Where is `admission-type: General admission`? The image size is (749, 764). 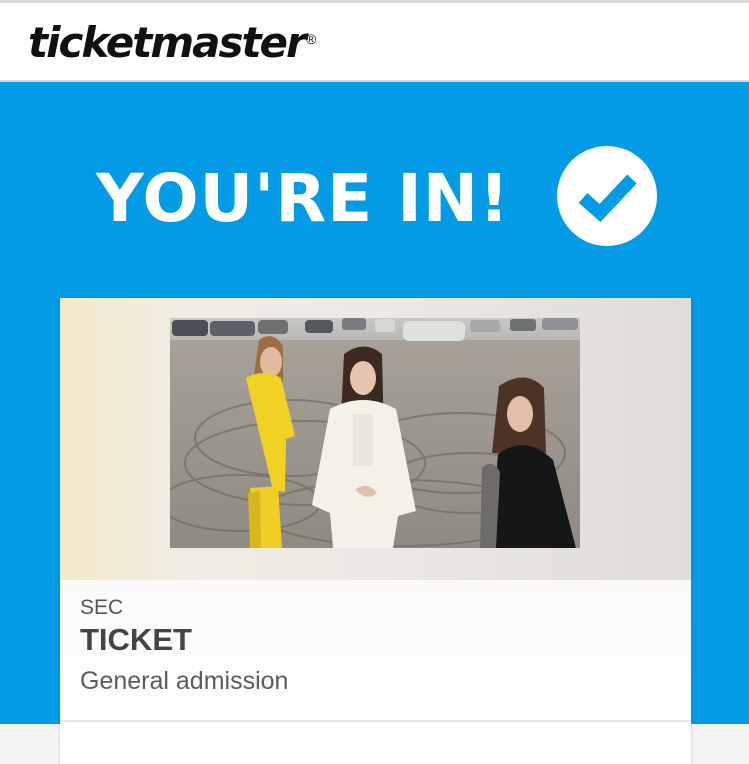 admission-type: General admission is located at coordinates (184, 681).